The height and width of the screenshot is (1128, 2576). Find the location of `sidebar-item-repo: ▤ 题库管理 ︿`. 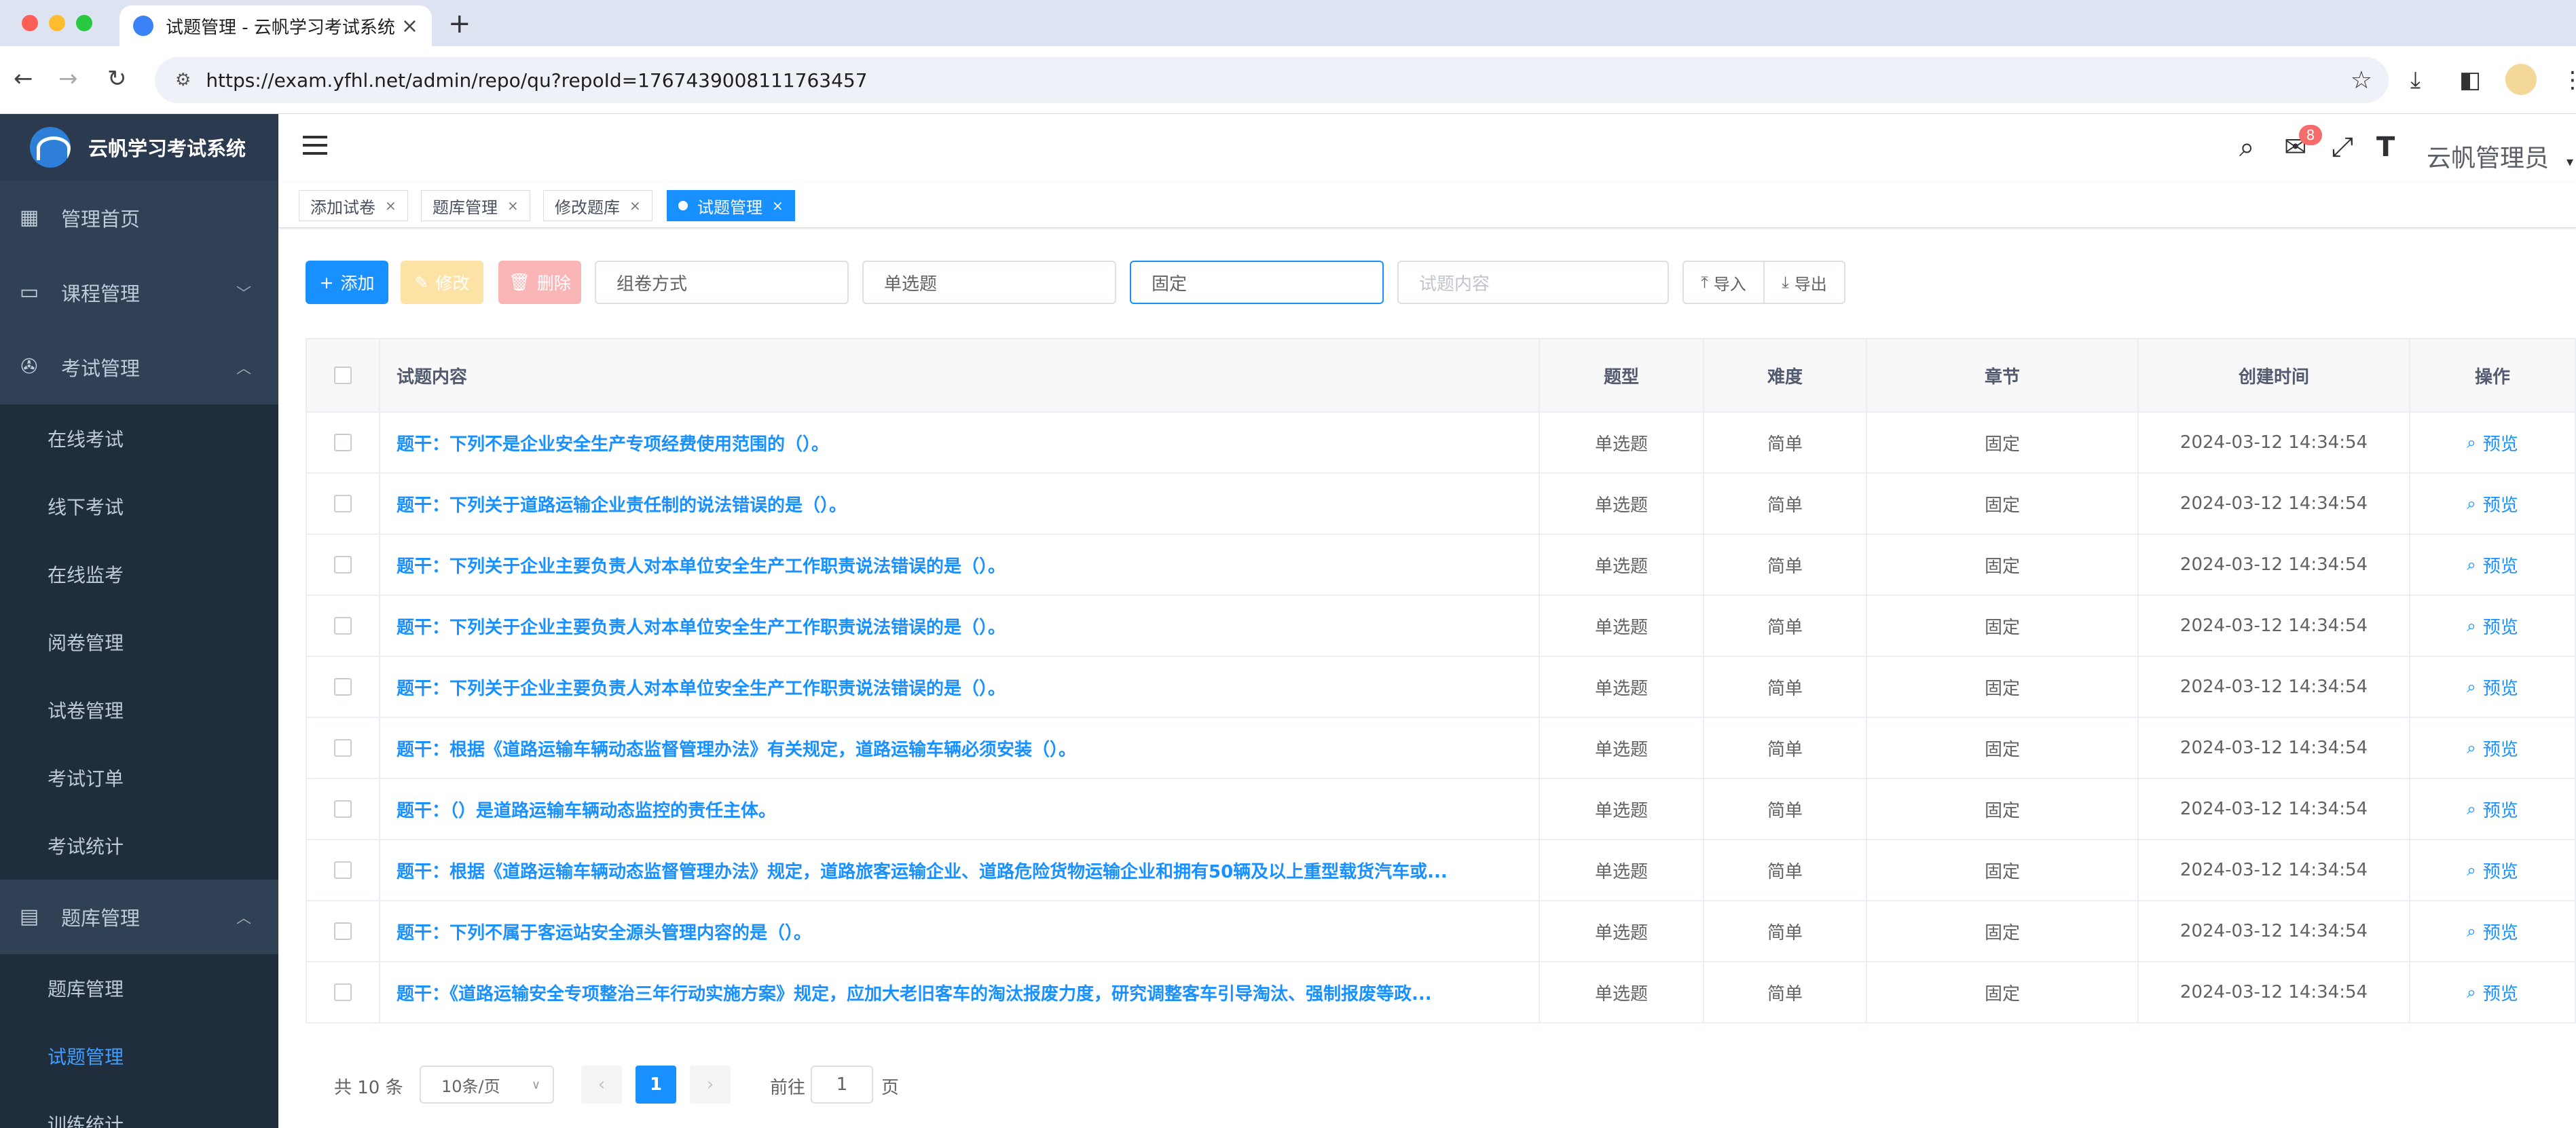

sidebar-item-repo: ▤ 题库管理 ︿ is located at coordinates (139, 917).